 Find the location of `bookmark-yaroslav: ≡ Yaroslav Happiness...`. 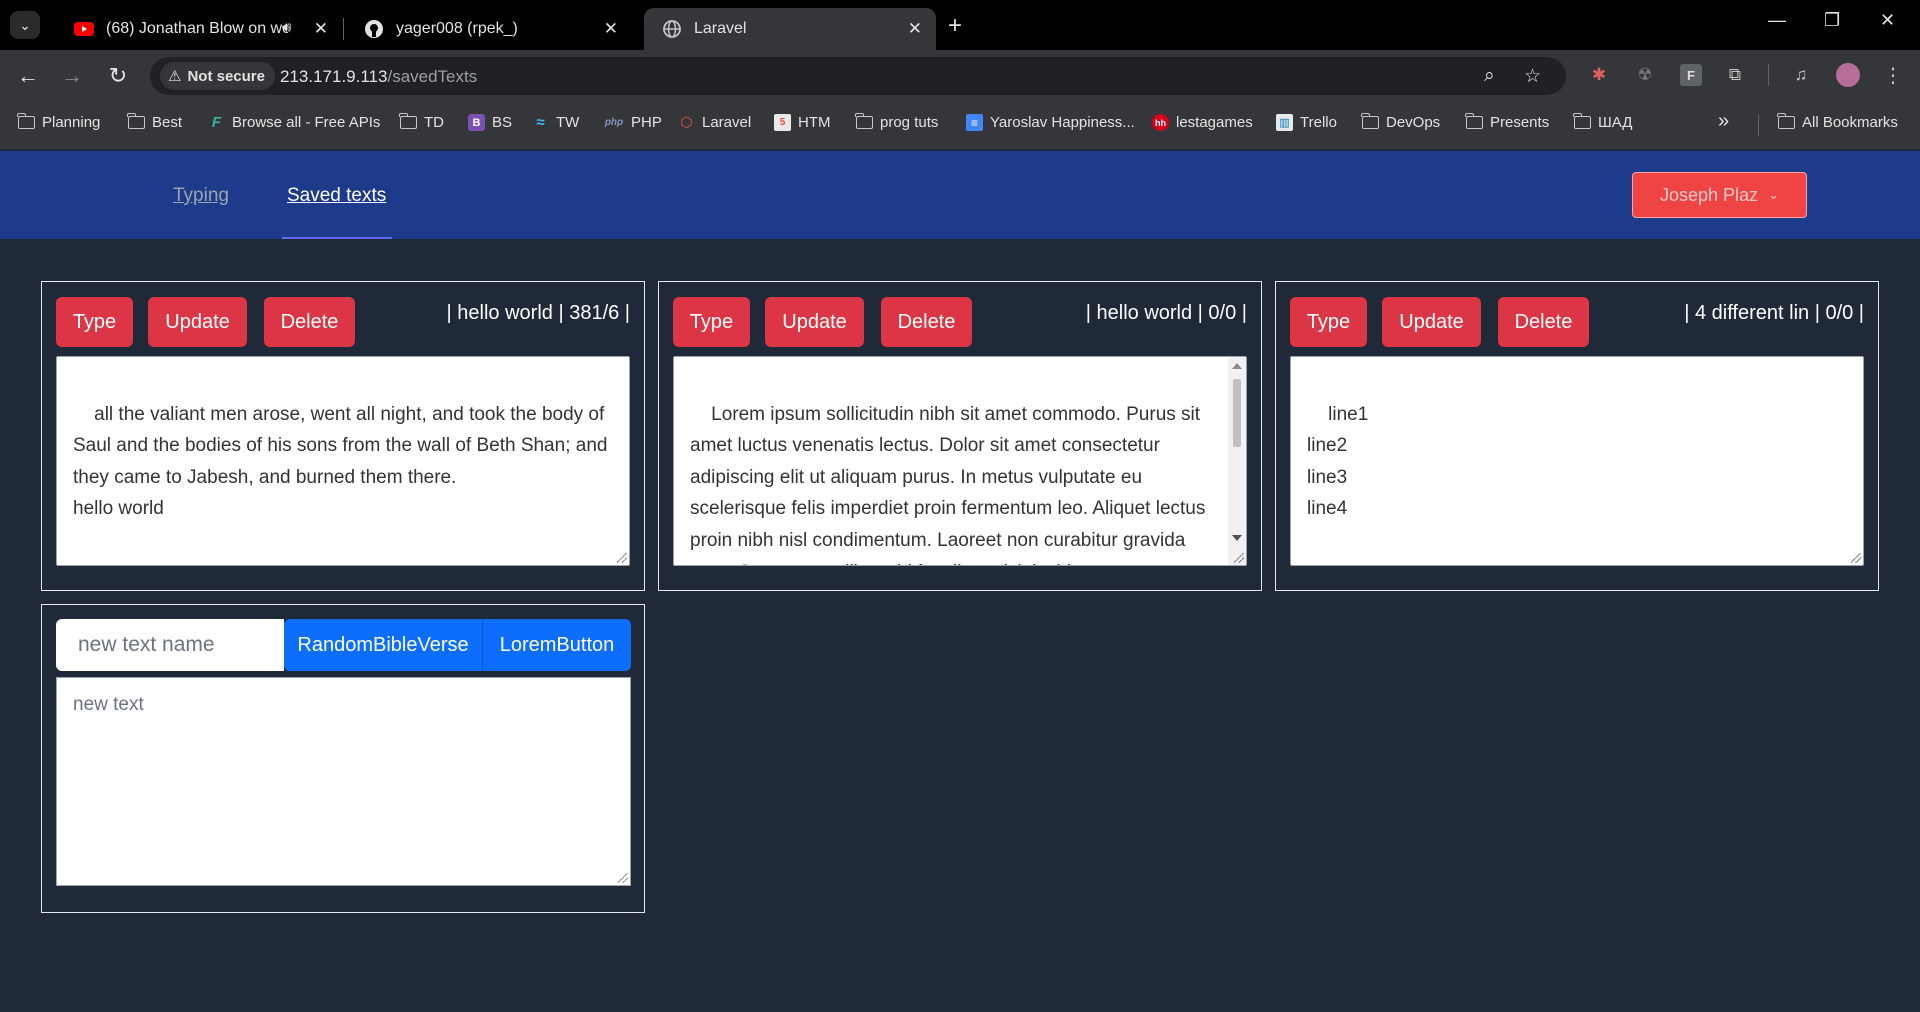

bookmark-yaroslav: ≡ Yaroslav Happiness... is located at coordinates (1050, 122).